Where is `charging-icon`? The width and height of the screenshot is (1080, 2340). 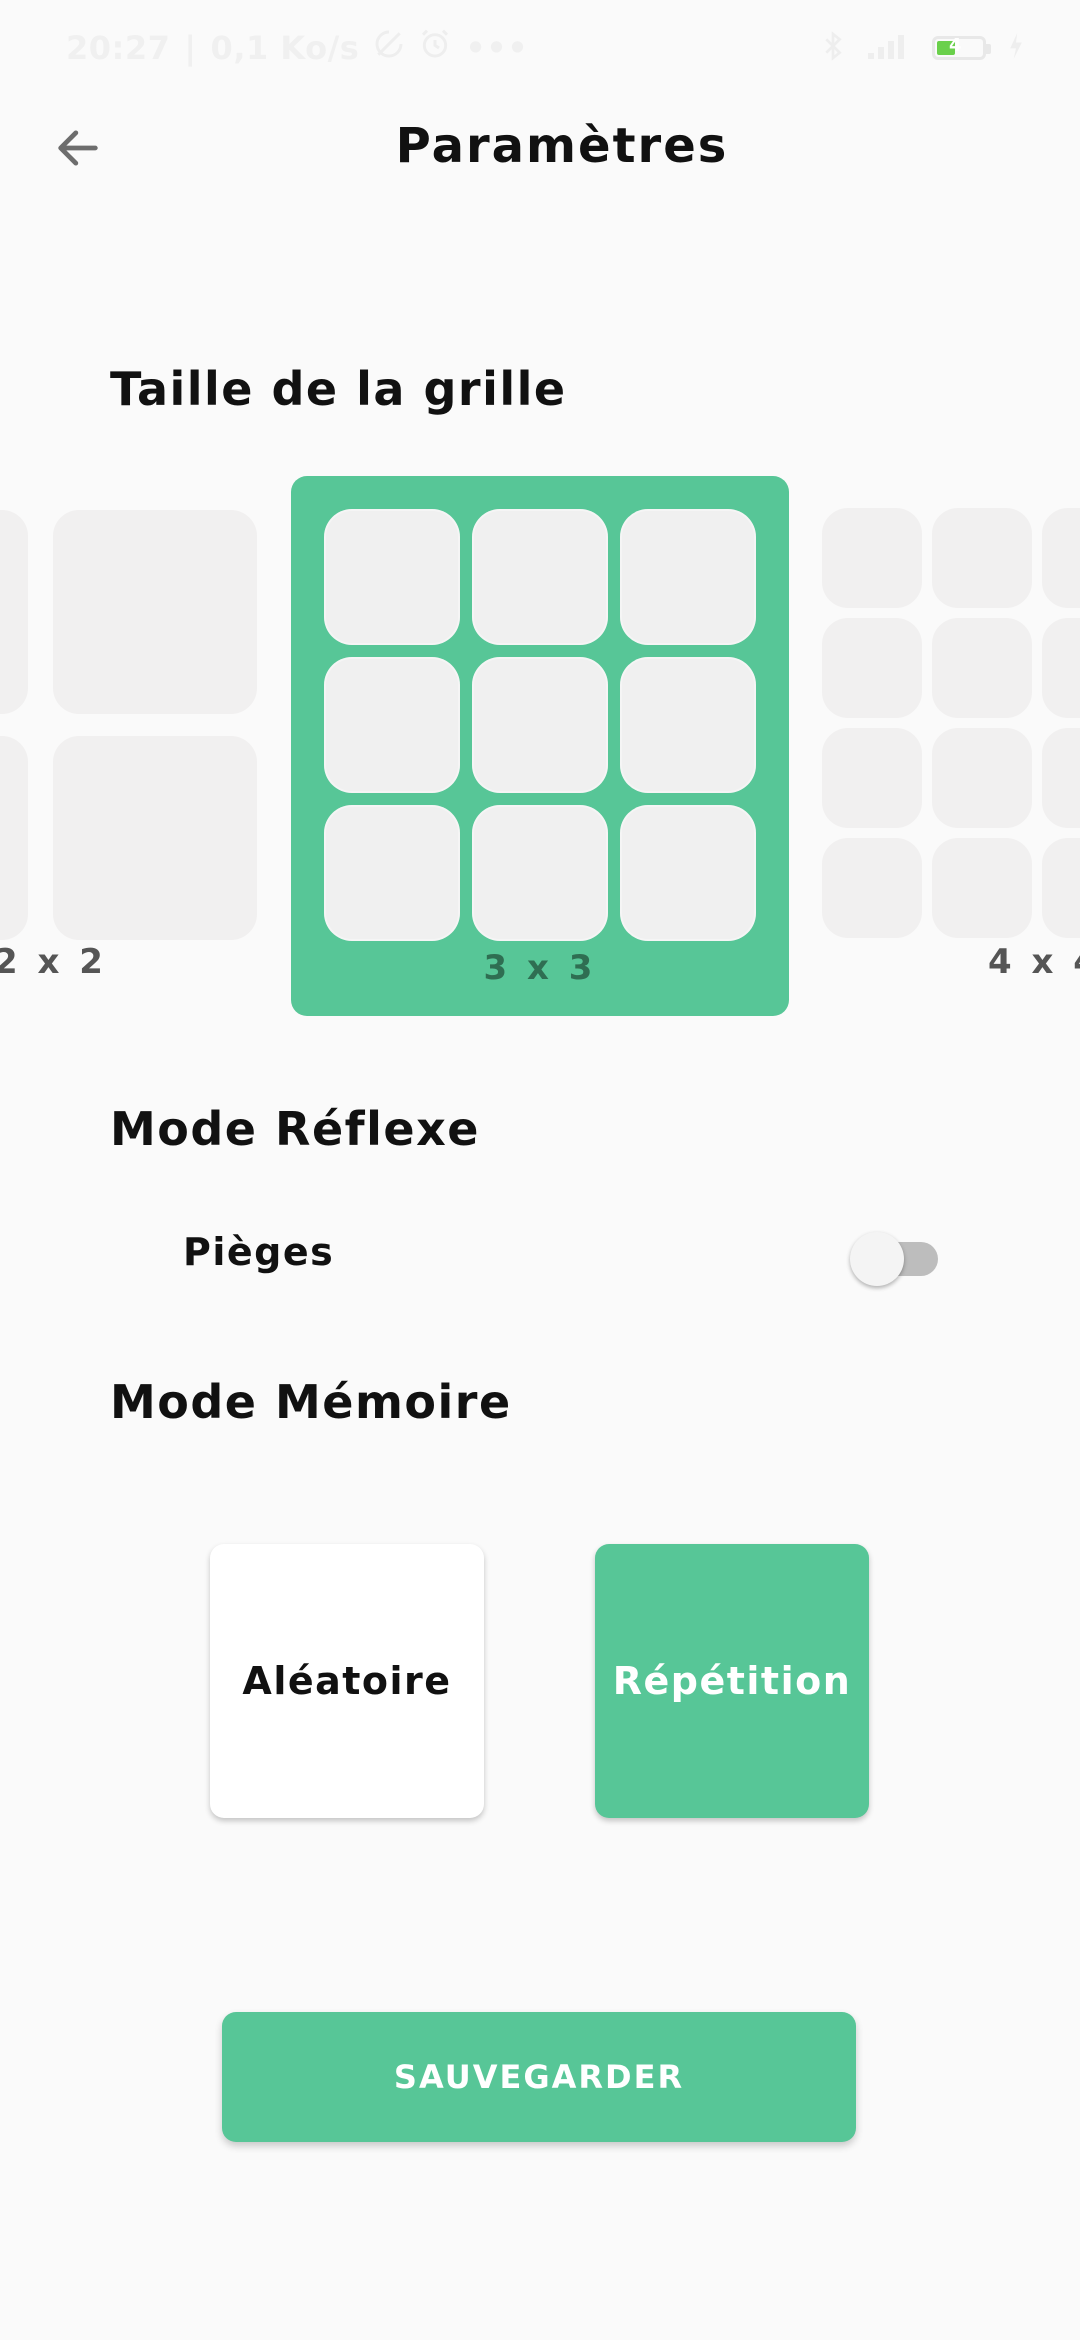
charging-icon is located at coordinates (1016, 48).